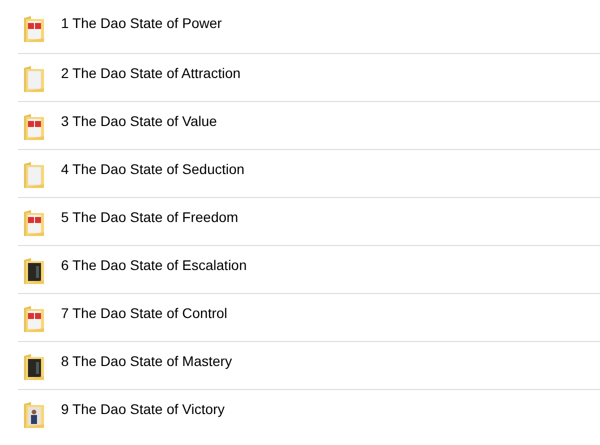  Describe the element at coordinates (146, 361) in the screenshot. I see `folder-name: 8 The Dao State of Mastery` at that location.